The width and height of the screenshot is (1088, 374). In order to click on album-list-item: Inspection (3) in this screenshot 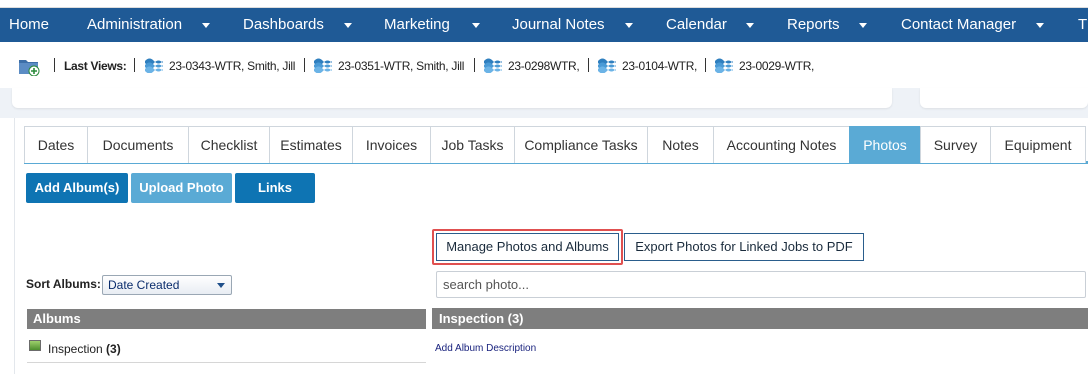, I will do `click(226, 350)`.